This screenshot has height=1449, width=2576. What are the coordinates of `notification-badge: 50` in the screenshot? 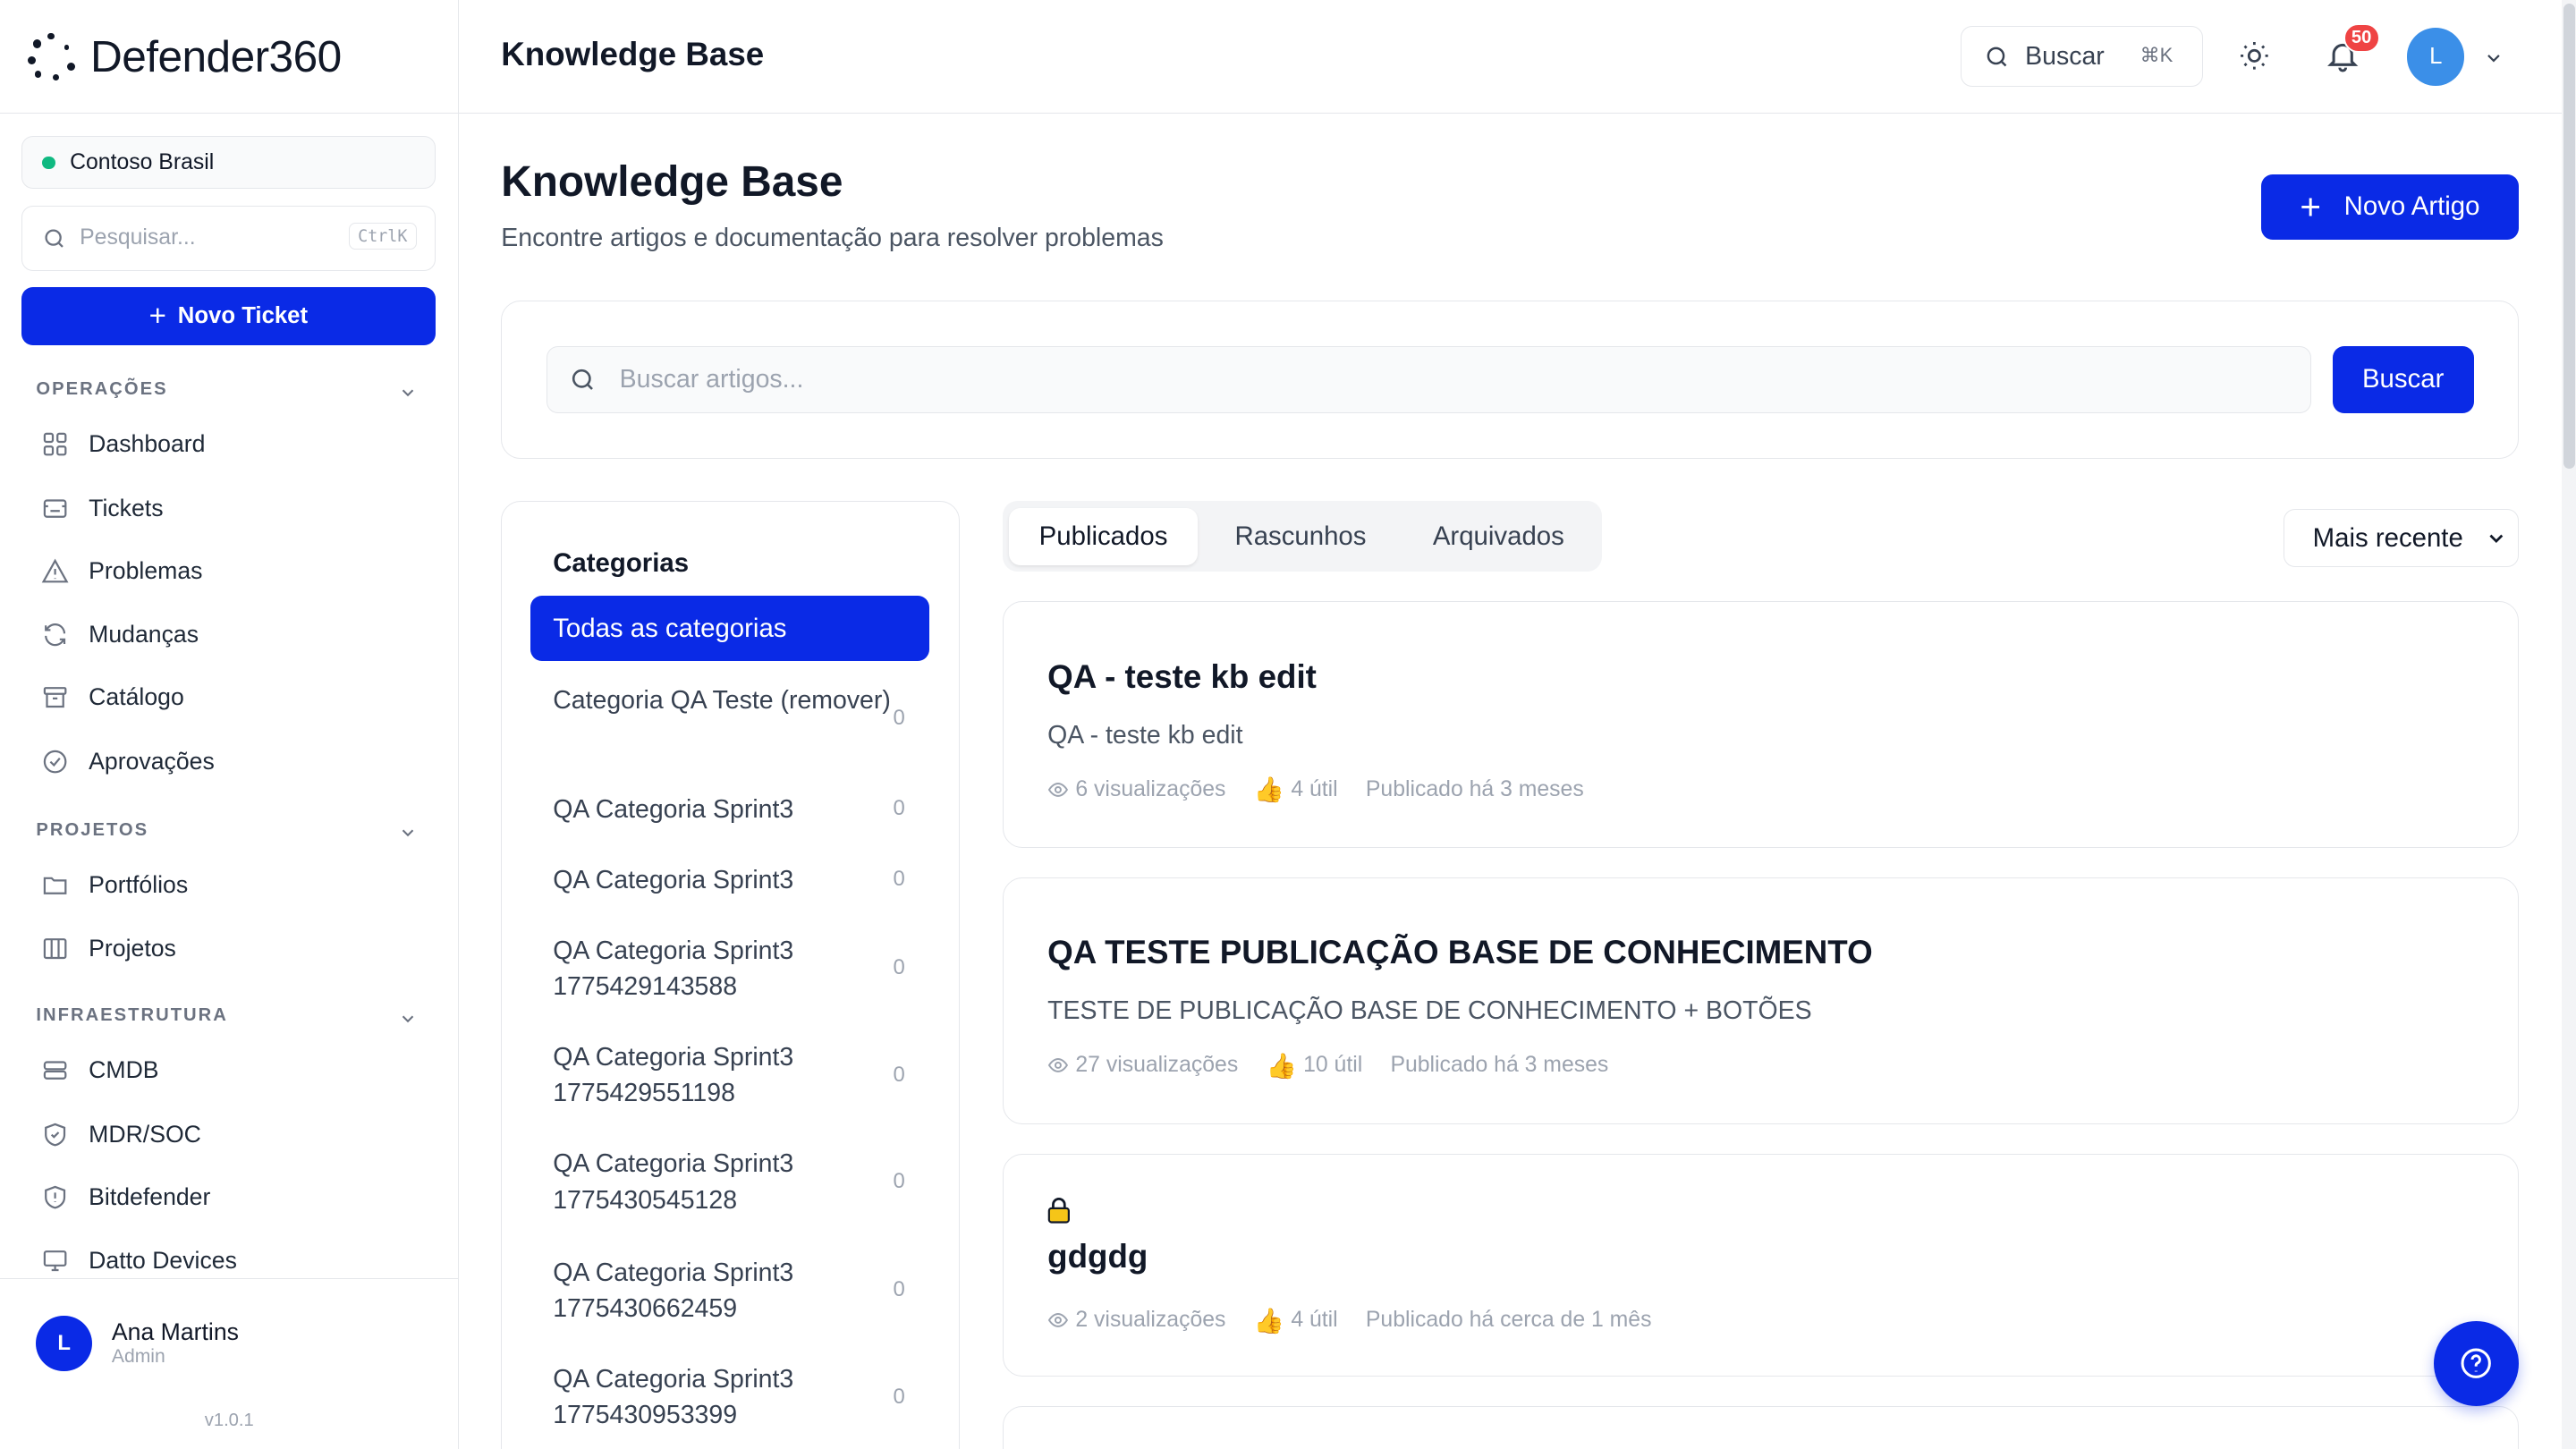 It's located at (2361, 37).